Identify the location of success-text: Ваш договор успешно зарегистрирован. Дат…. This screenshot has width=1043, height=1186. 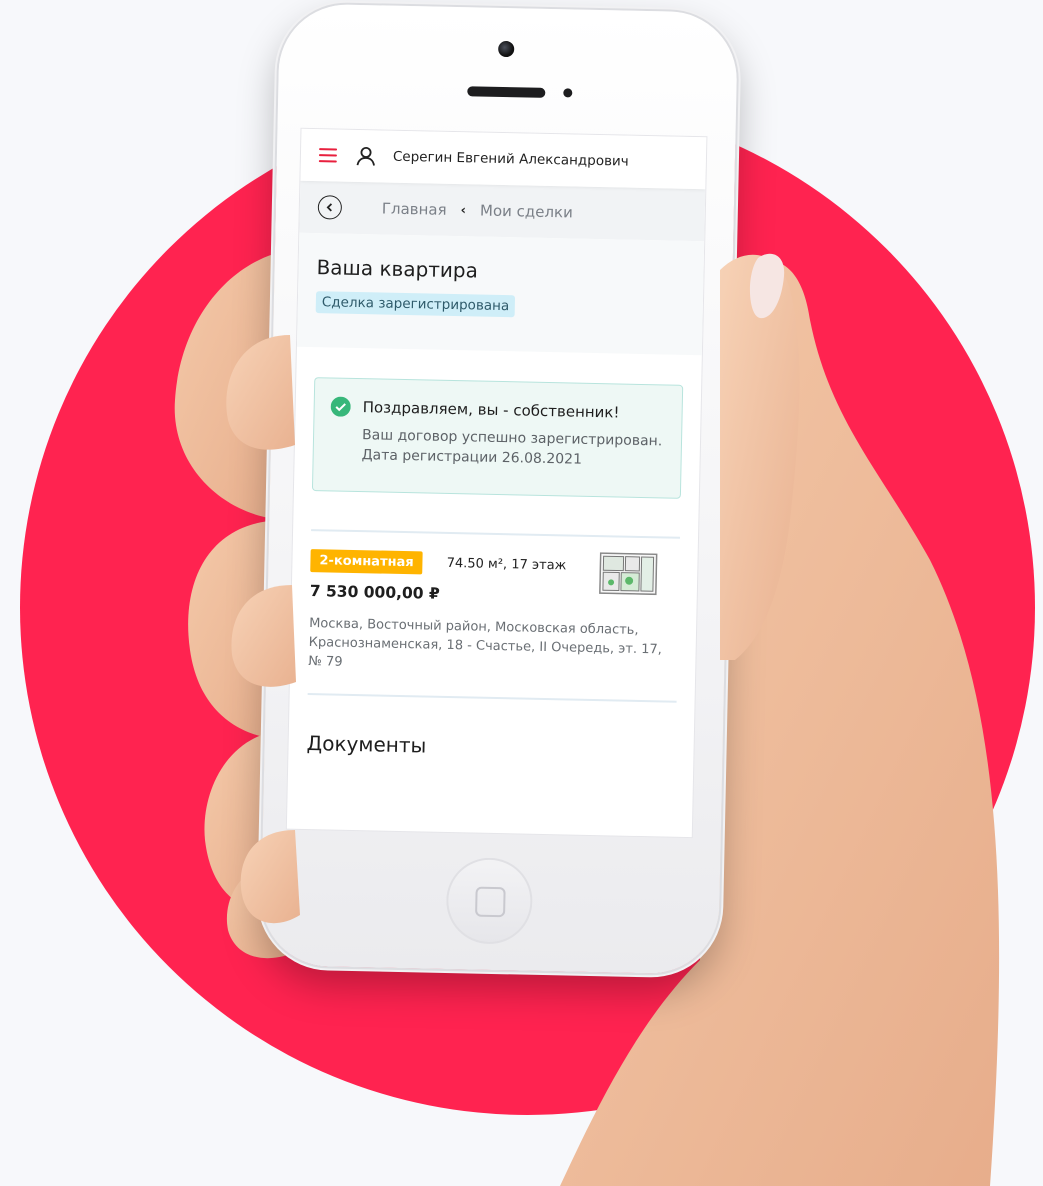
(512, 447).